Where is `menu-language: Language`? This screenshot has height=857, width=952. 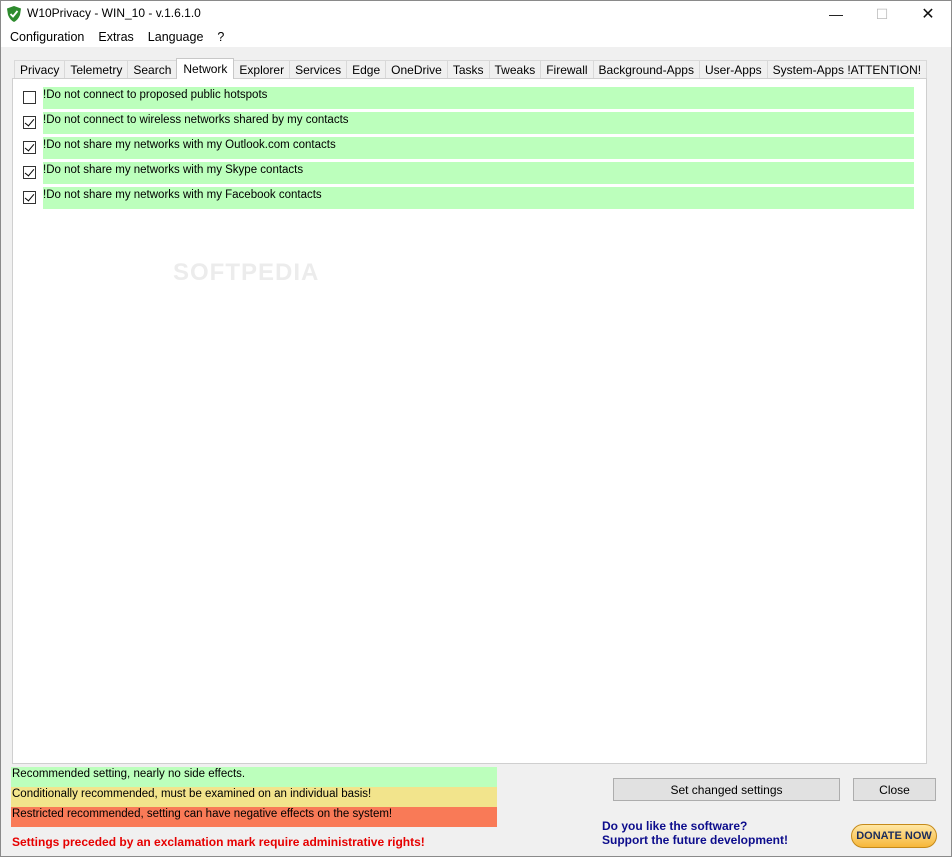 menu-language: Language is located at coordinates (176, 37).